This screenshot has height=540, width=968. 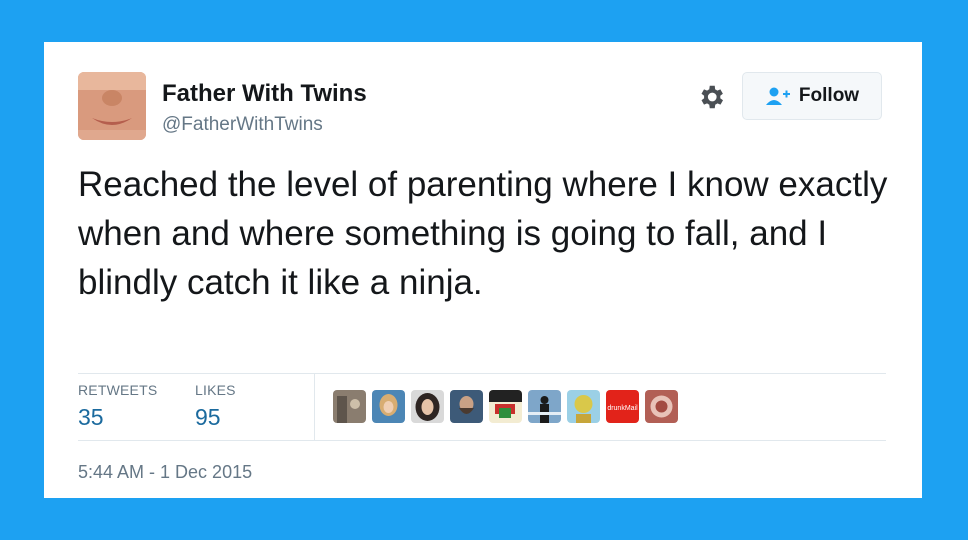 I want to click on liker-avatar-text: drunkMail, so click(x=622, y=408).